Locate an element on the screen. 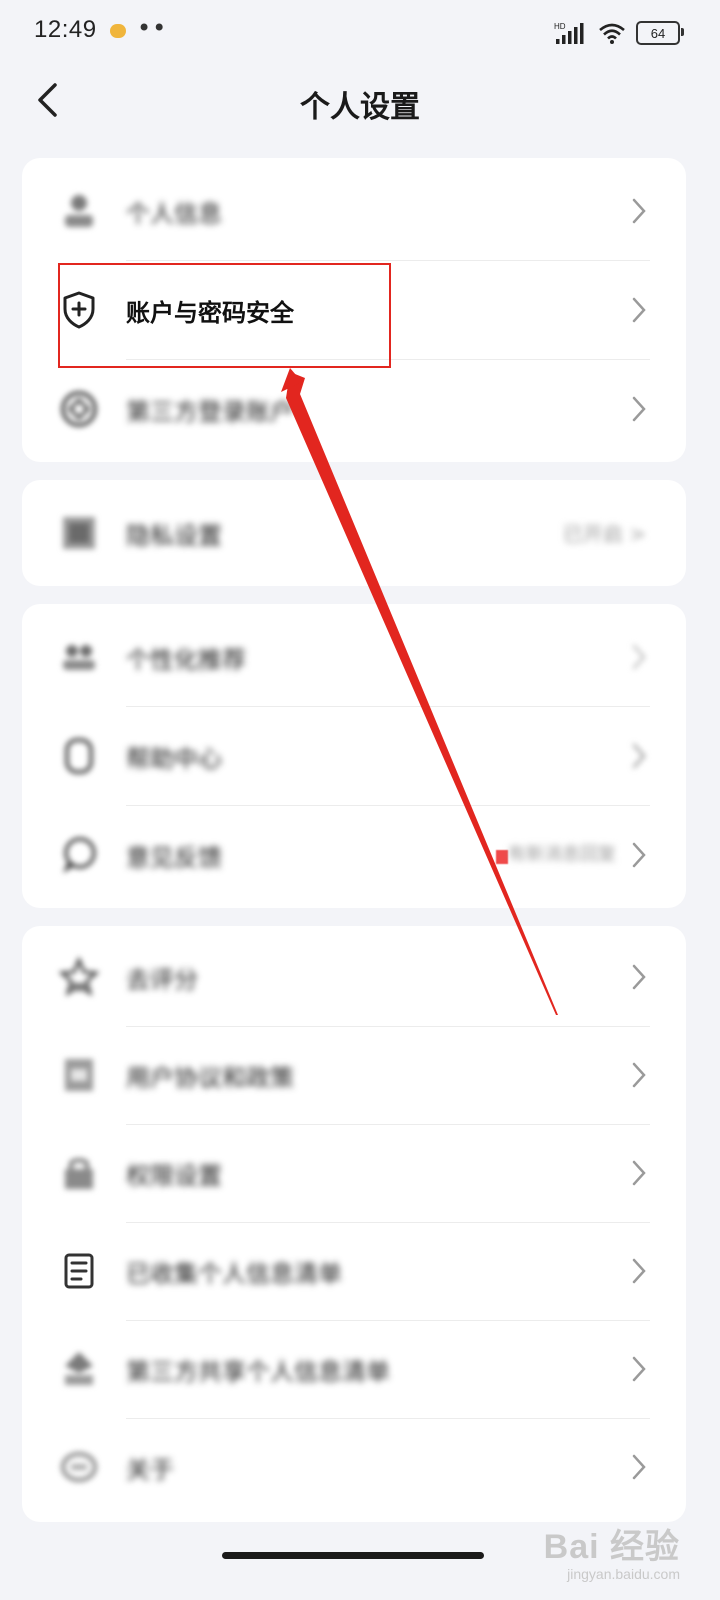 The image size is (720, 1600). star-icon is located at coordinates (79, 977).